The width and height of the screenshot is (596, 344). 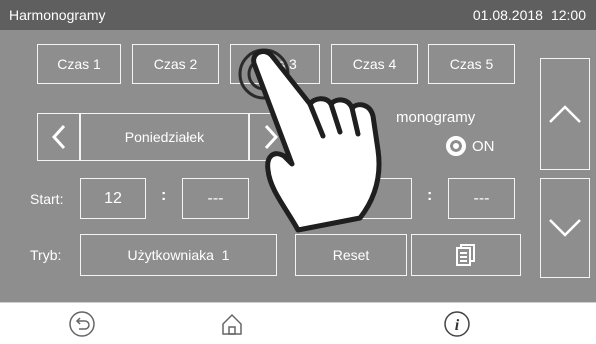 I want to click on time-label: 12:00, so click(x=568, y=15).